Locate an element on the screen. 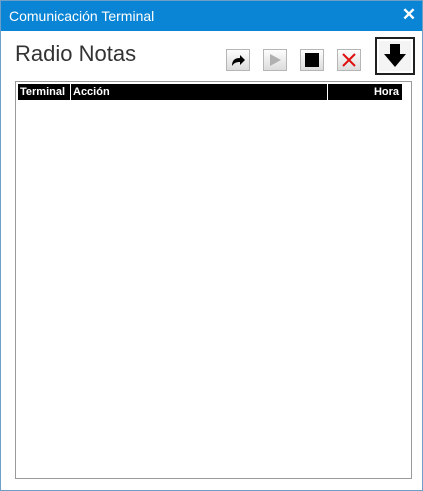 Image resolution: width=423 pixels, height=491 pixels. forward-button is located at coordinates (238, 60).